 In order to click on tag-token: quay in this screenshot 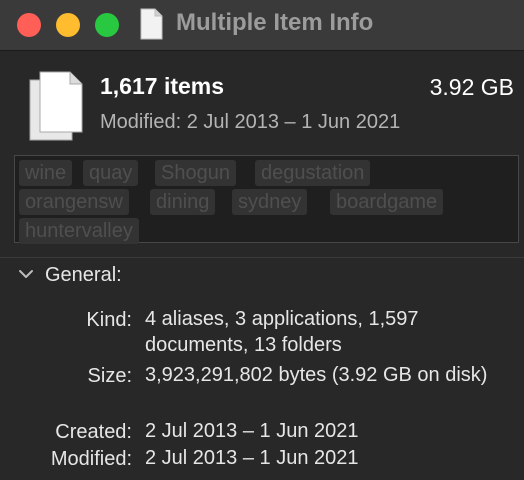, I will do `click(111, 173)`.